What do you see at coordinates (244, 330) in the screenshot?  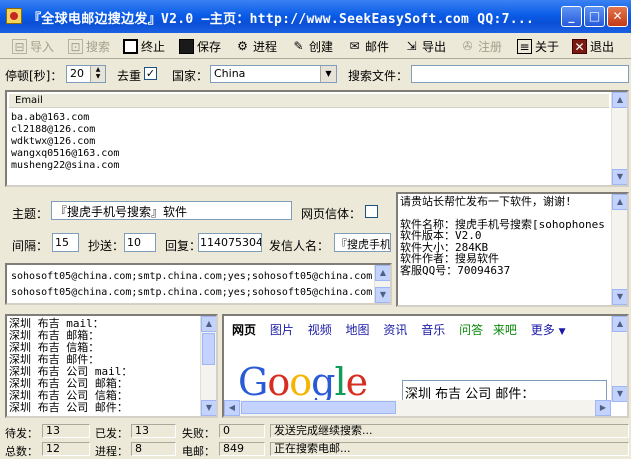 I see `tab-web: 网页` at bounding box center [244, 330].